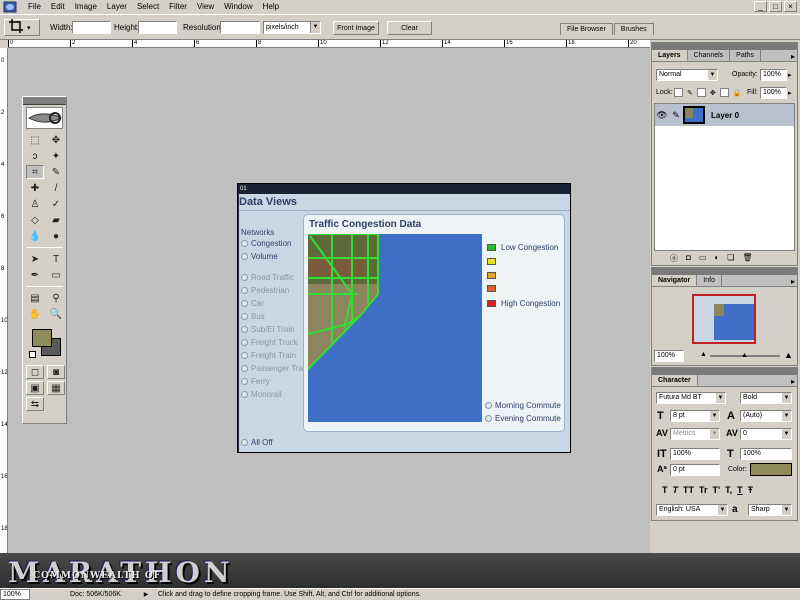 This screenshot has height=600, width=800. I want to click on trash-icon: 🗑, so click(747, 258).